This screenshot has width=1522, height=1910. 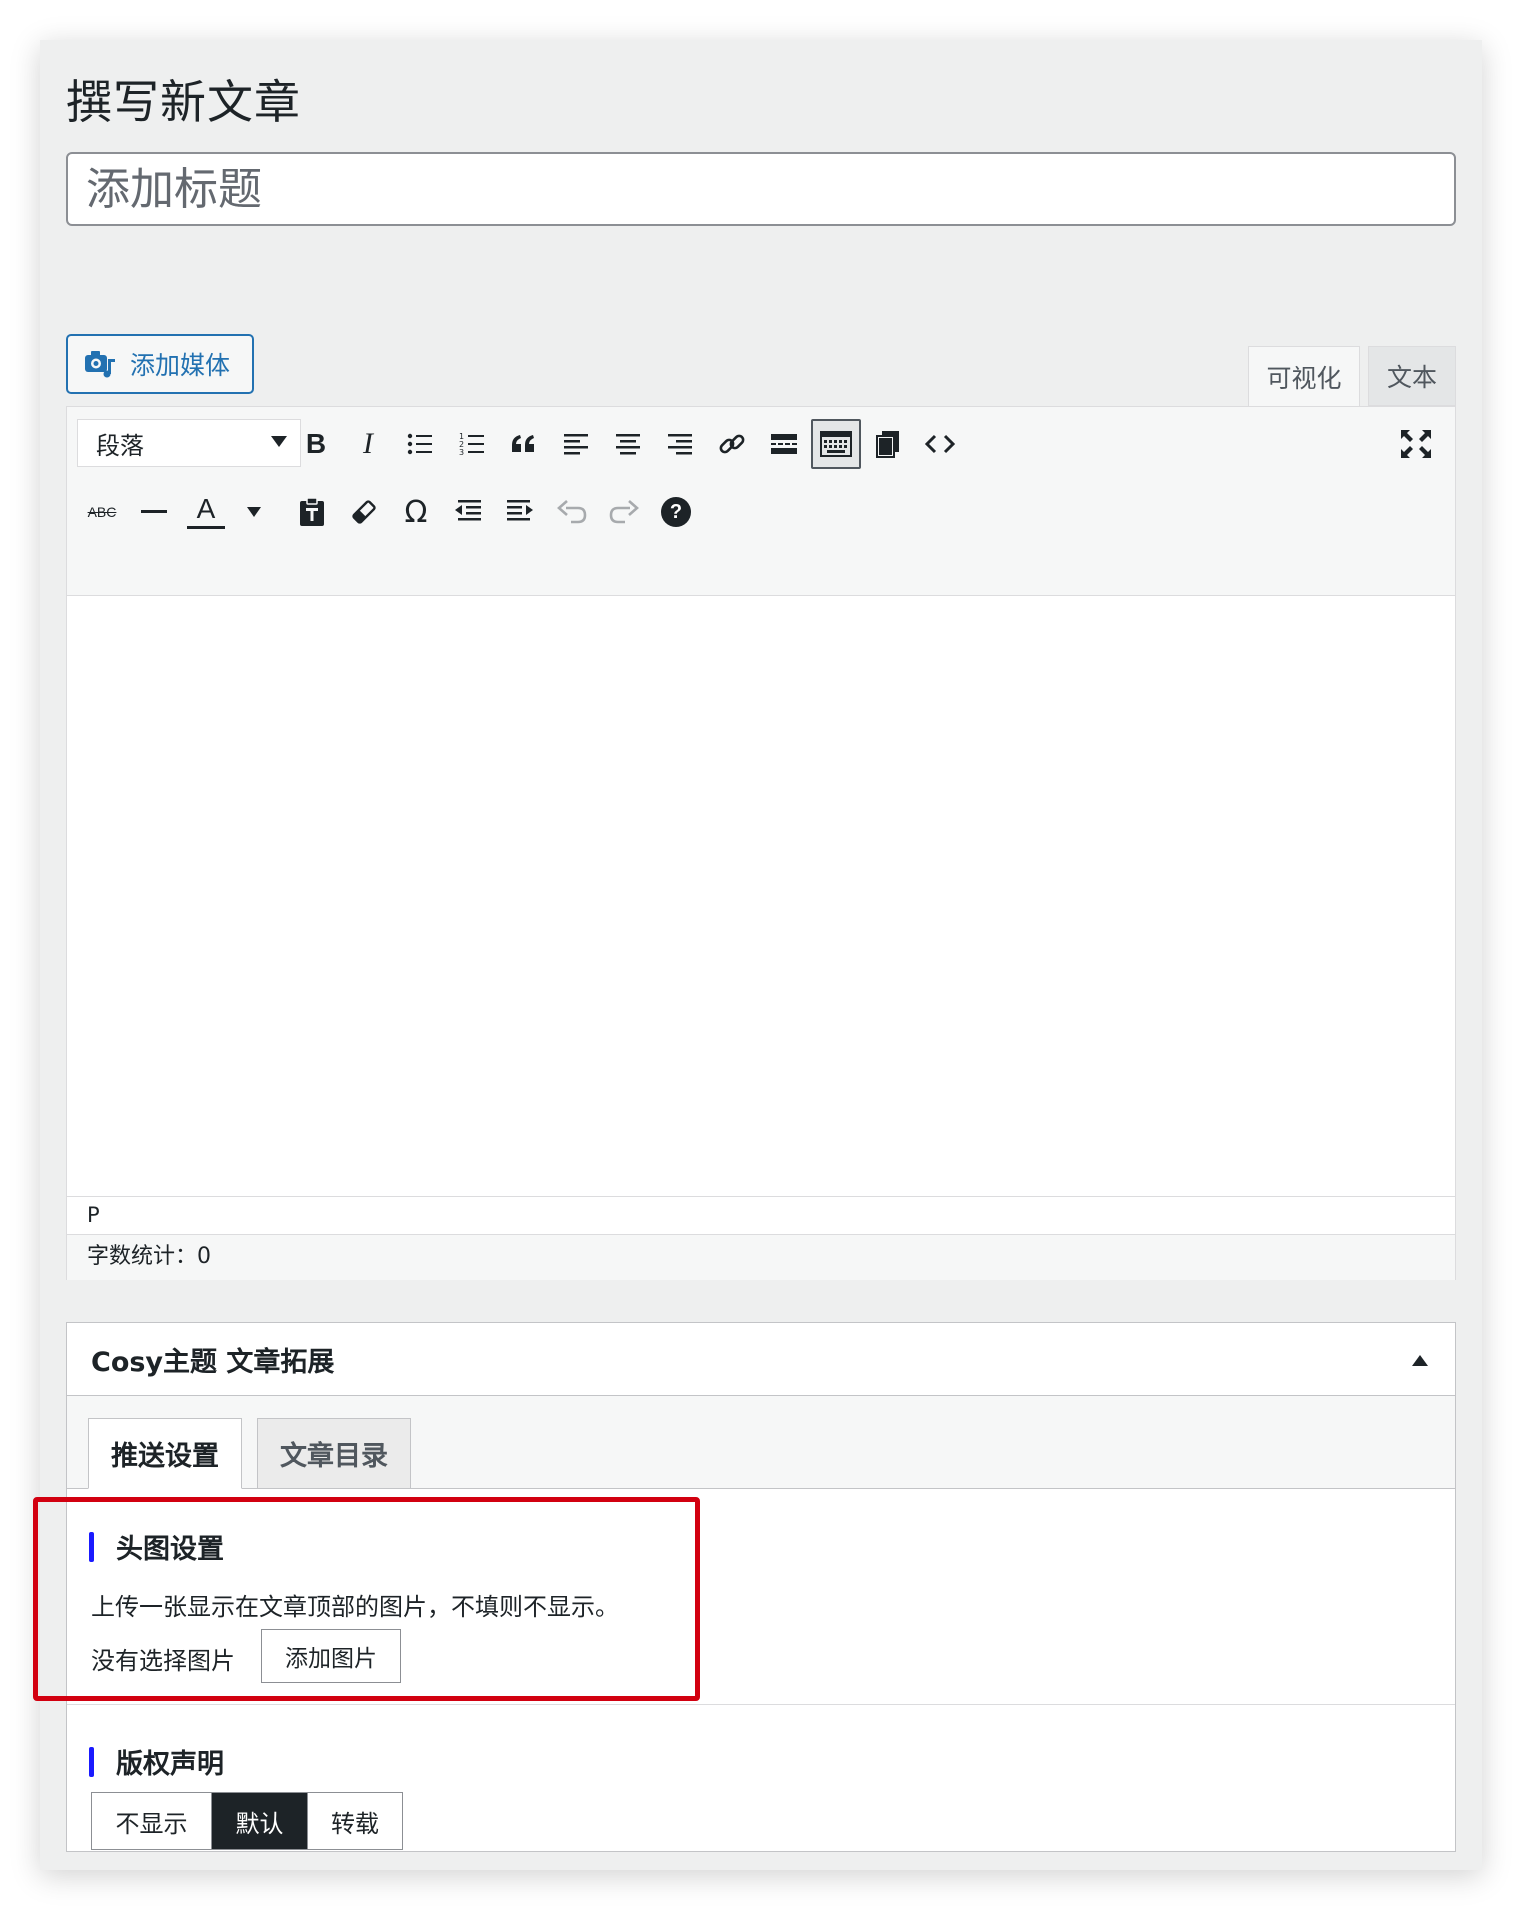 I want to click on redo-icon, so click(x=624, y=512).